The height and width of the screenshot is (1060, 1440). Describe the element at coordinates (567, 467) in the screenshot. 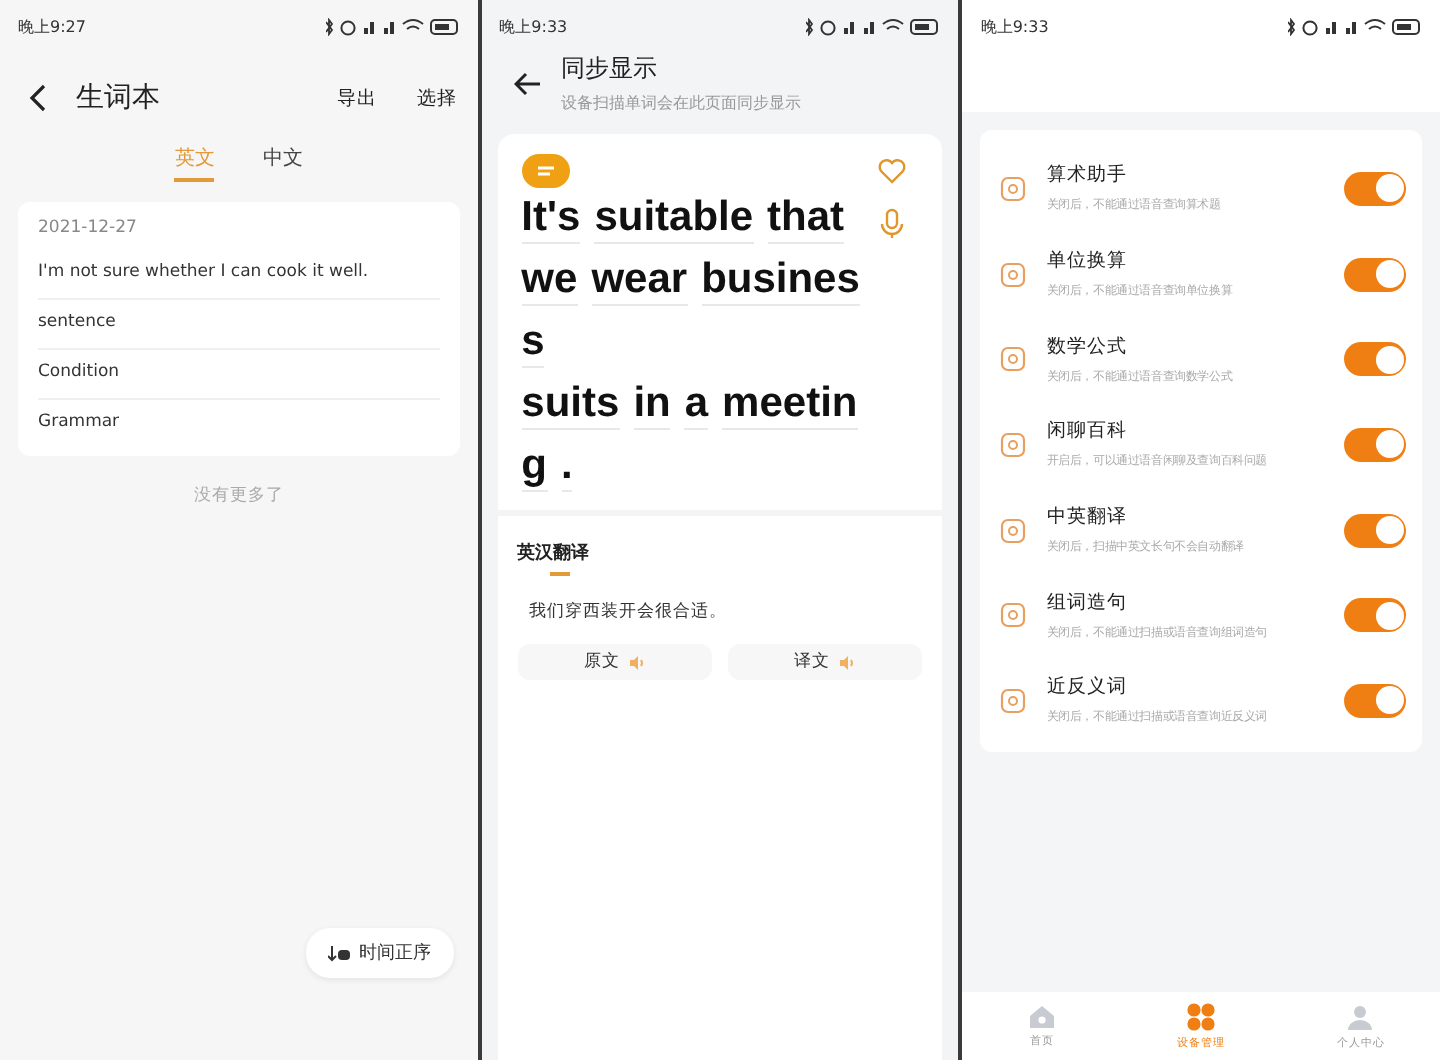

I see `word: .` at that location.